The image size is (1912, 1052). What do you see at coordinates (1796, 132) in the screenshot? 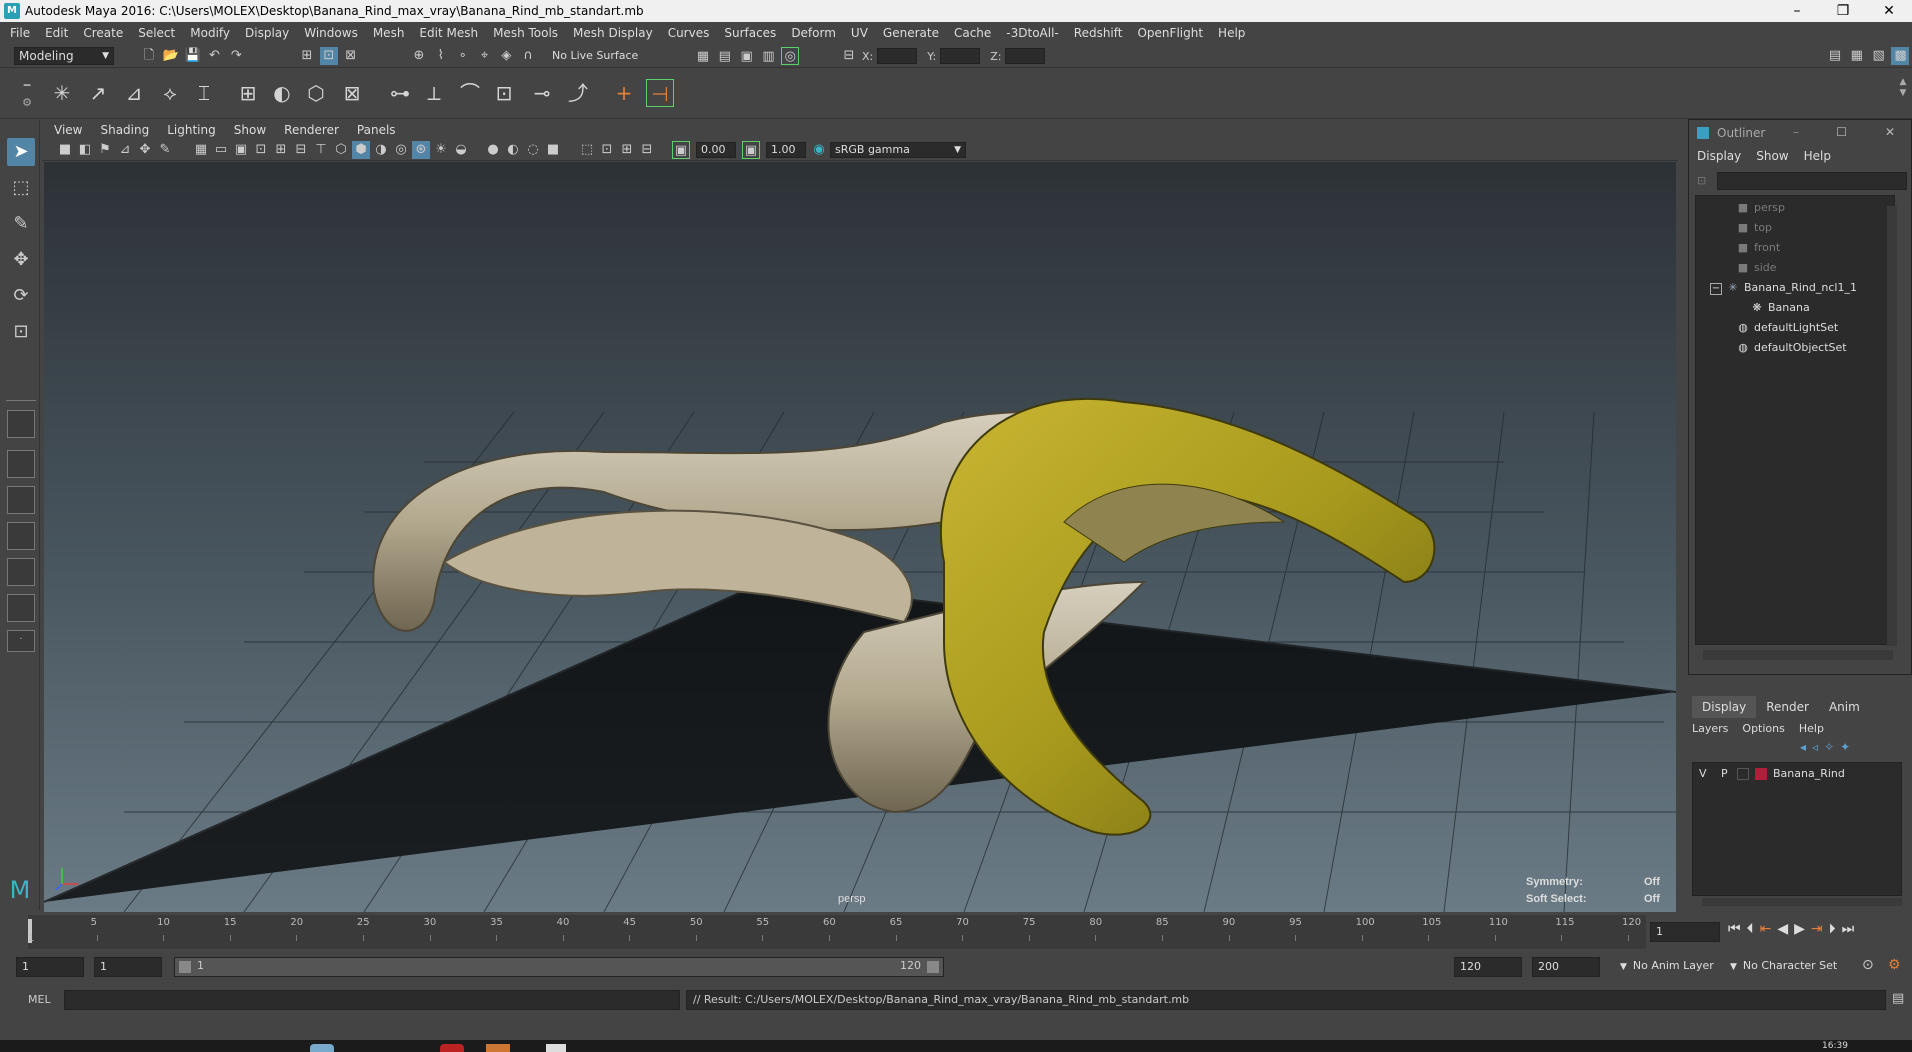
I see `outliner-minimize-button: –` at bounding box center [1796, 132].